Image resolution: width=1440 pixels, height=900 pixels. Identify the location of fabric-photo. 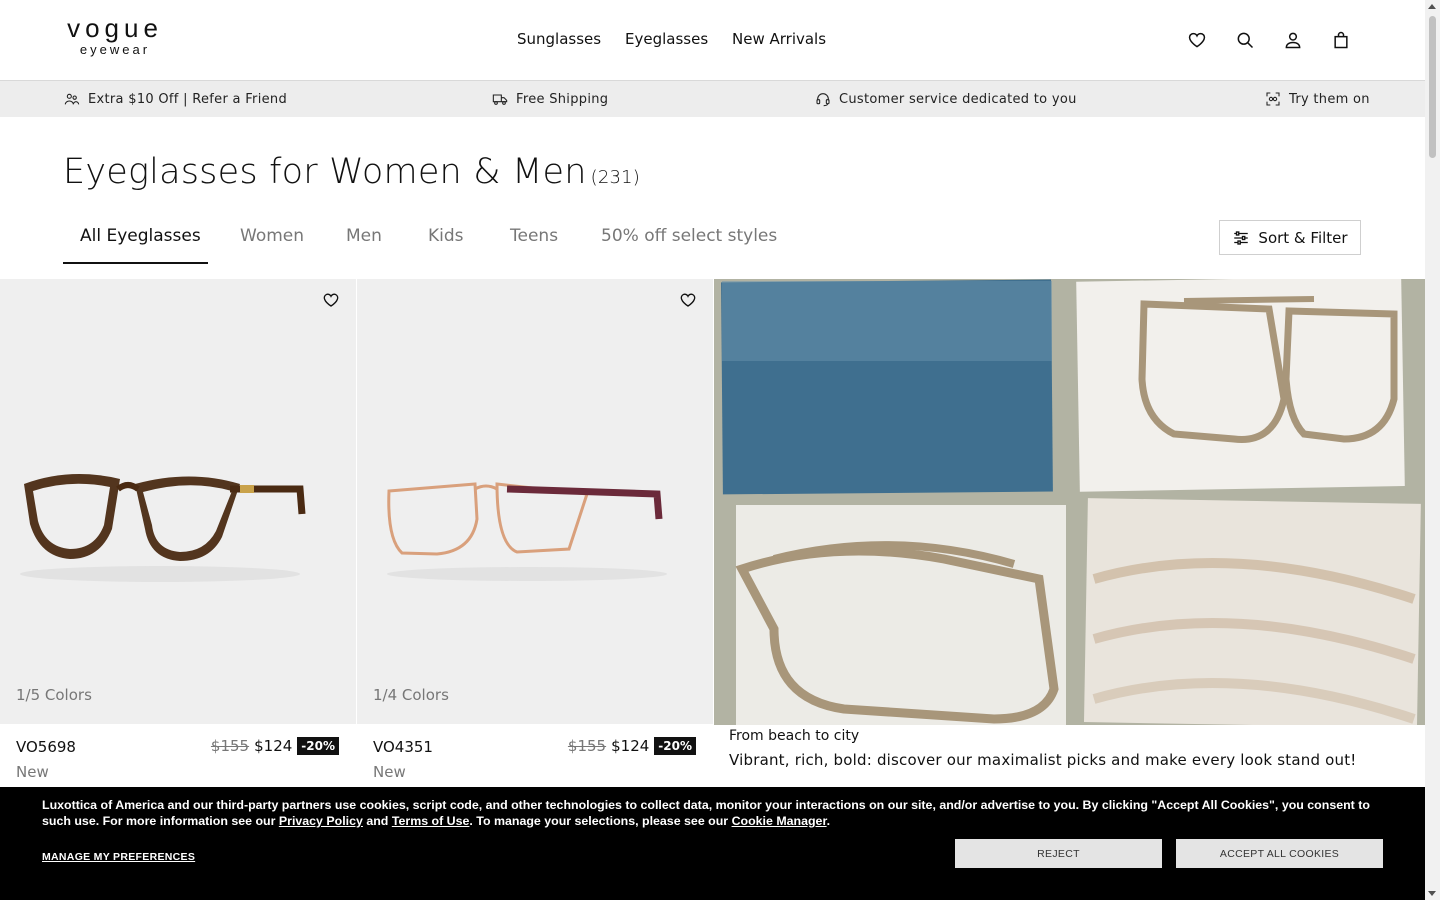
(1252, 611).